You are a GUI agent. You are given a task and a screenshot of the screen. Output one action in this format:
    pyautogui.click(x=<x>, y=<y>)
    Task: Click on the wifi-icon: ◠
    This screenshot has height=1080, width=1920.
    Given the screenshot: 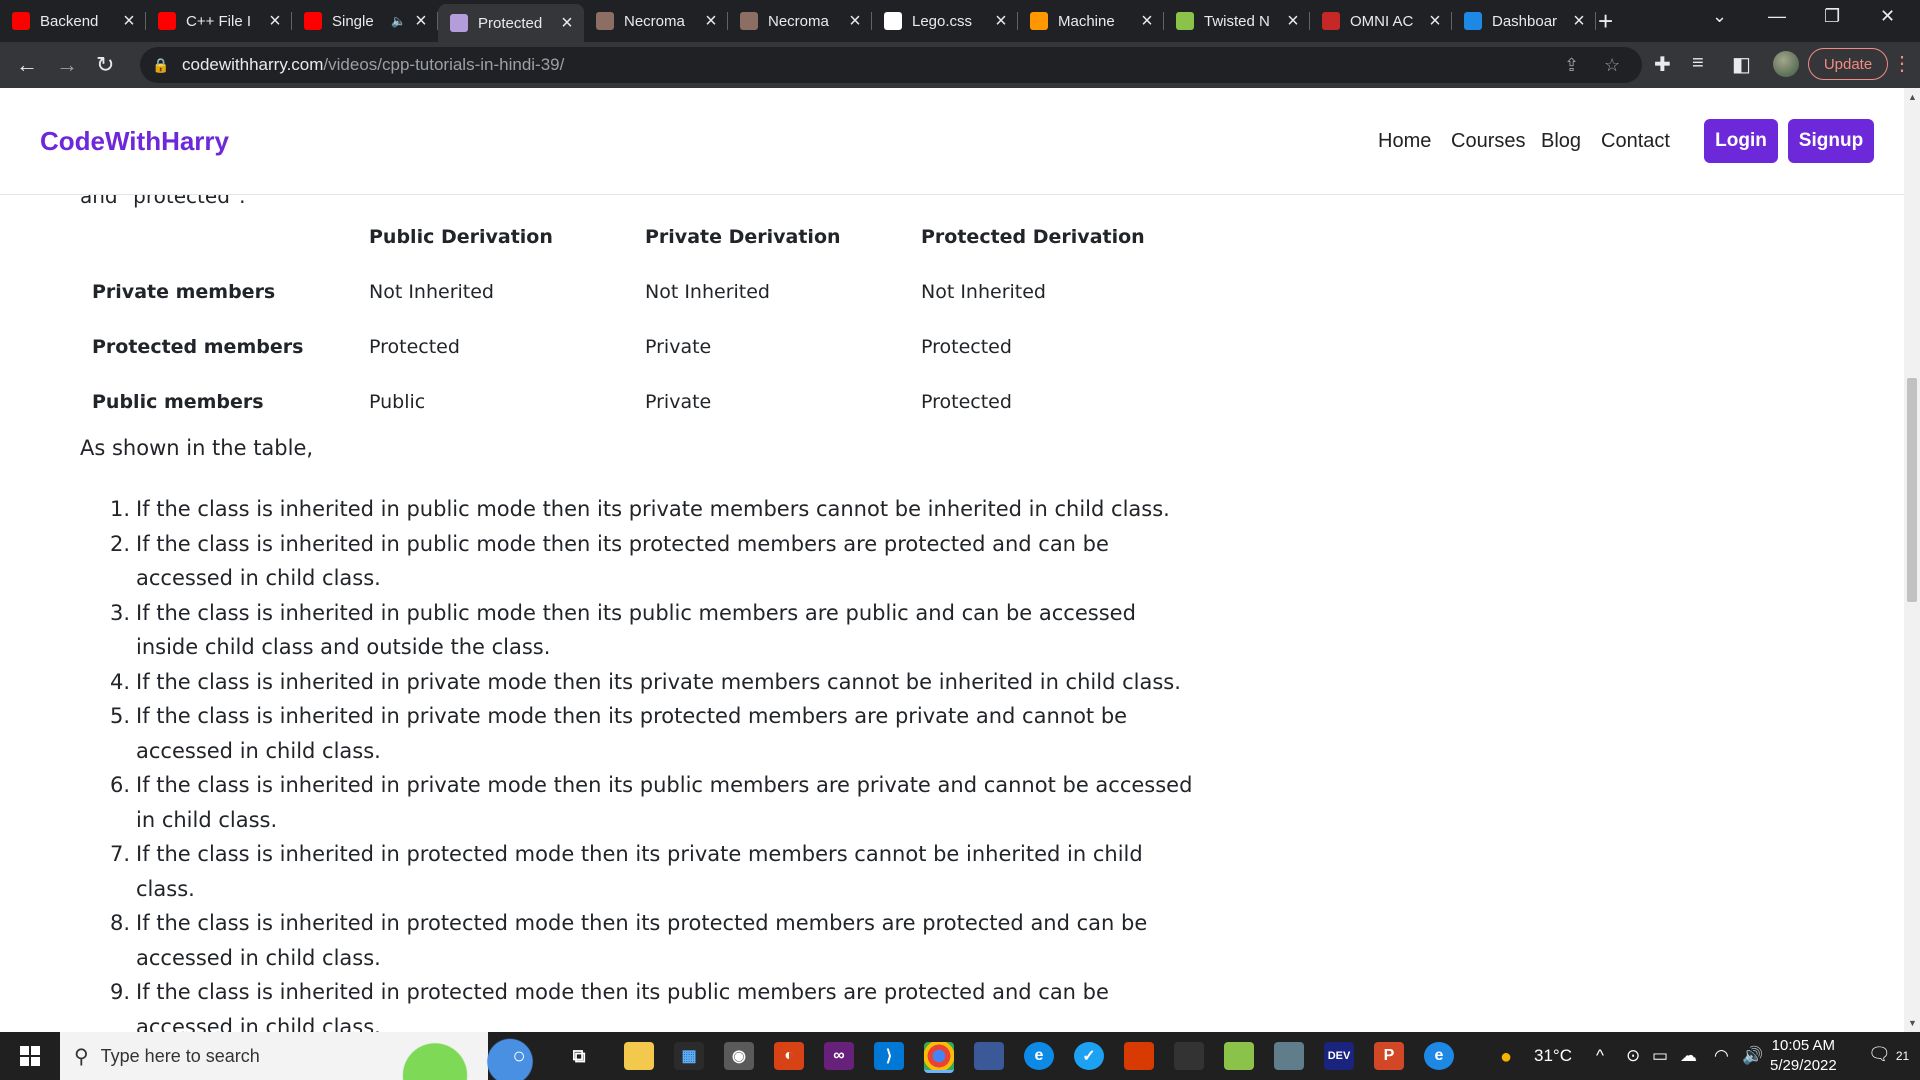 What is the action you would take?
    pyautogui.click(x=1721, y=1056)
    